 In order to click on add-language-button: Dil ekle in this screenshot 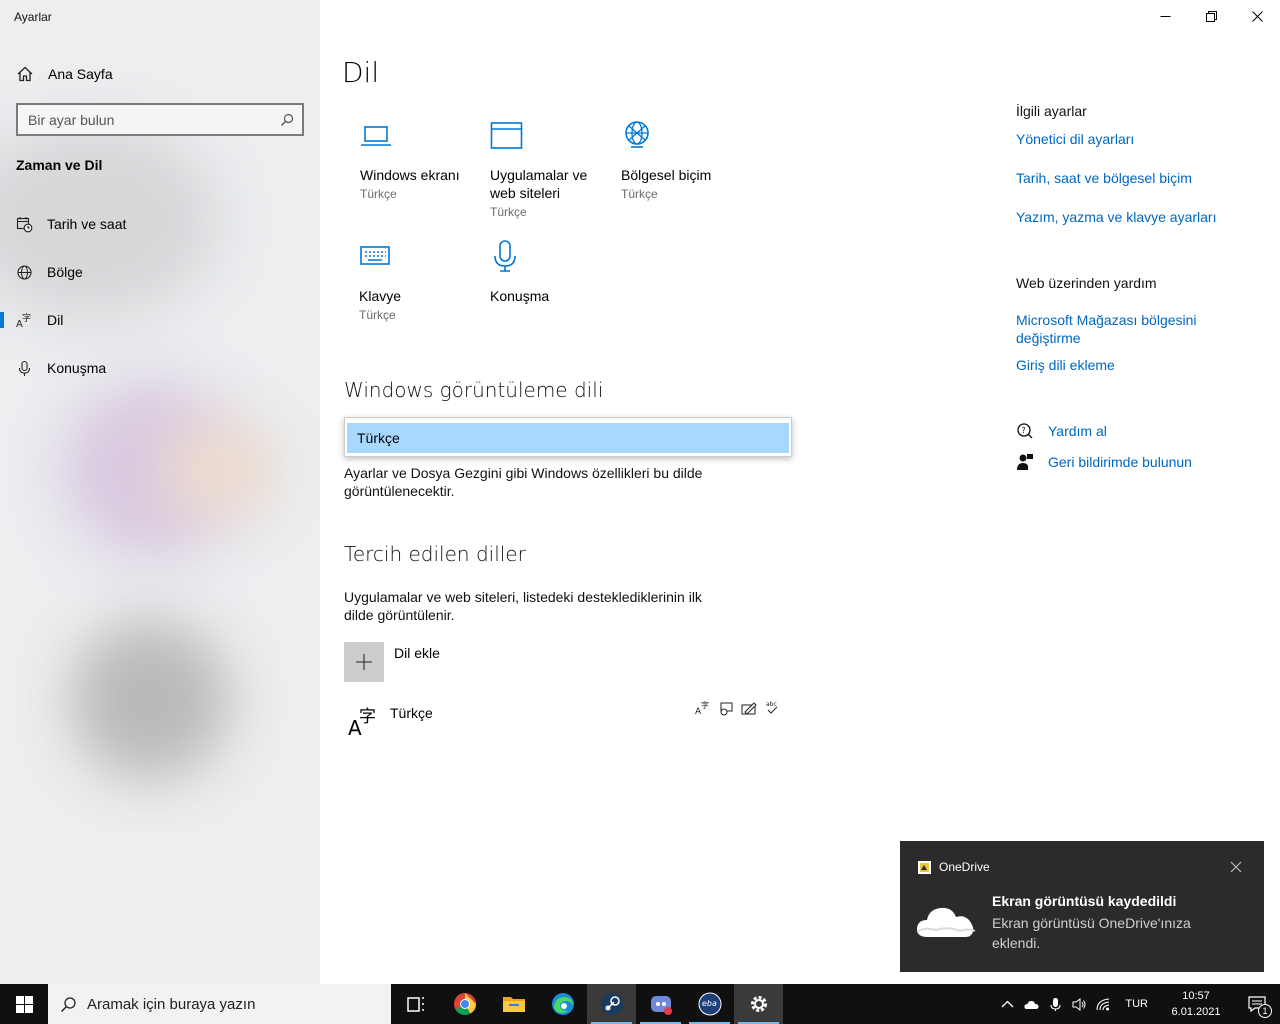, I will do `click(392, 662)`.